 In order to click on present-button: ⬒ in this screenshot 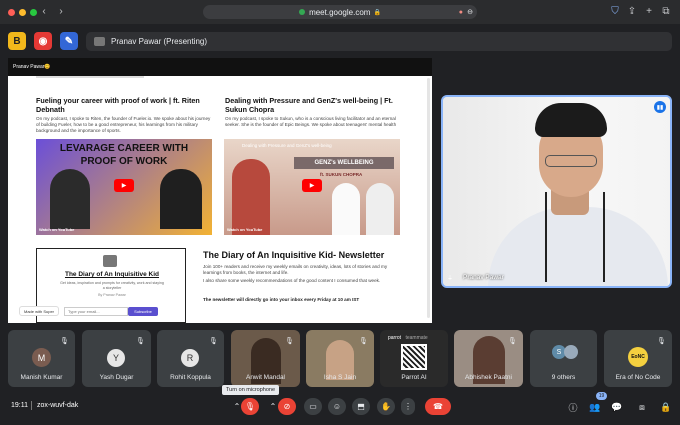, I will do `click(361, 406)`.